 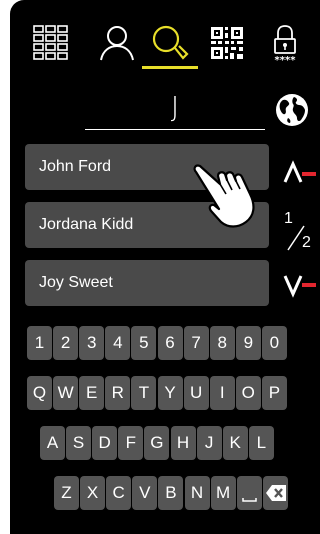 I want to click on key-7: 7, so click(x=196, y=343).